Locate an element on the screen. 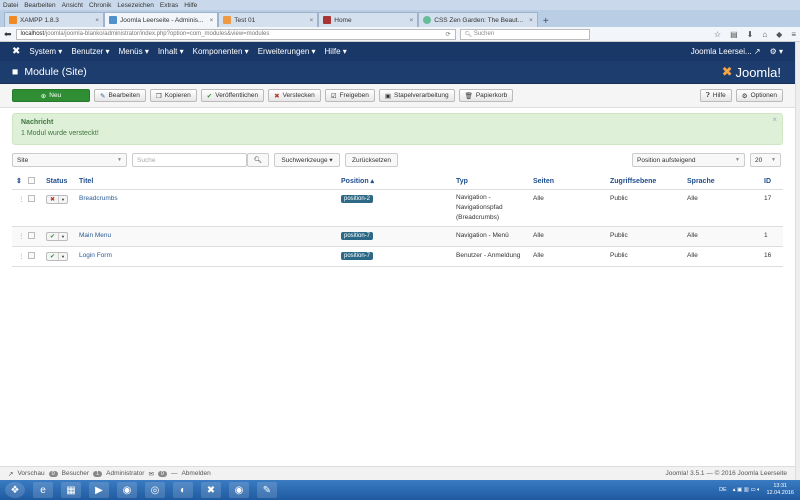 The height and width of the screenshot is (500, 800). col-id: ID is located at coordinates (773, 182).